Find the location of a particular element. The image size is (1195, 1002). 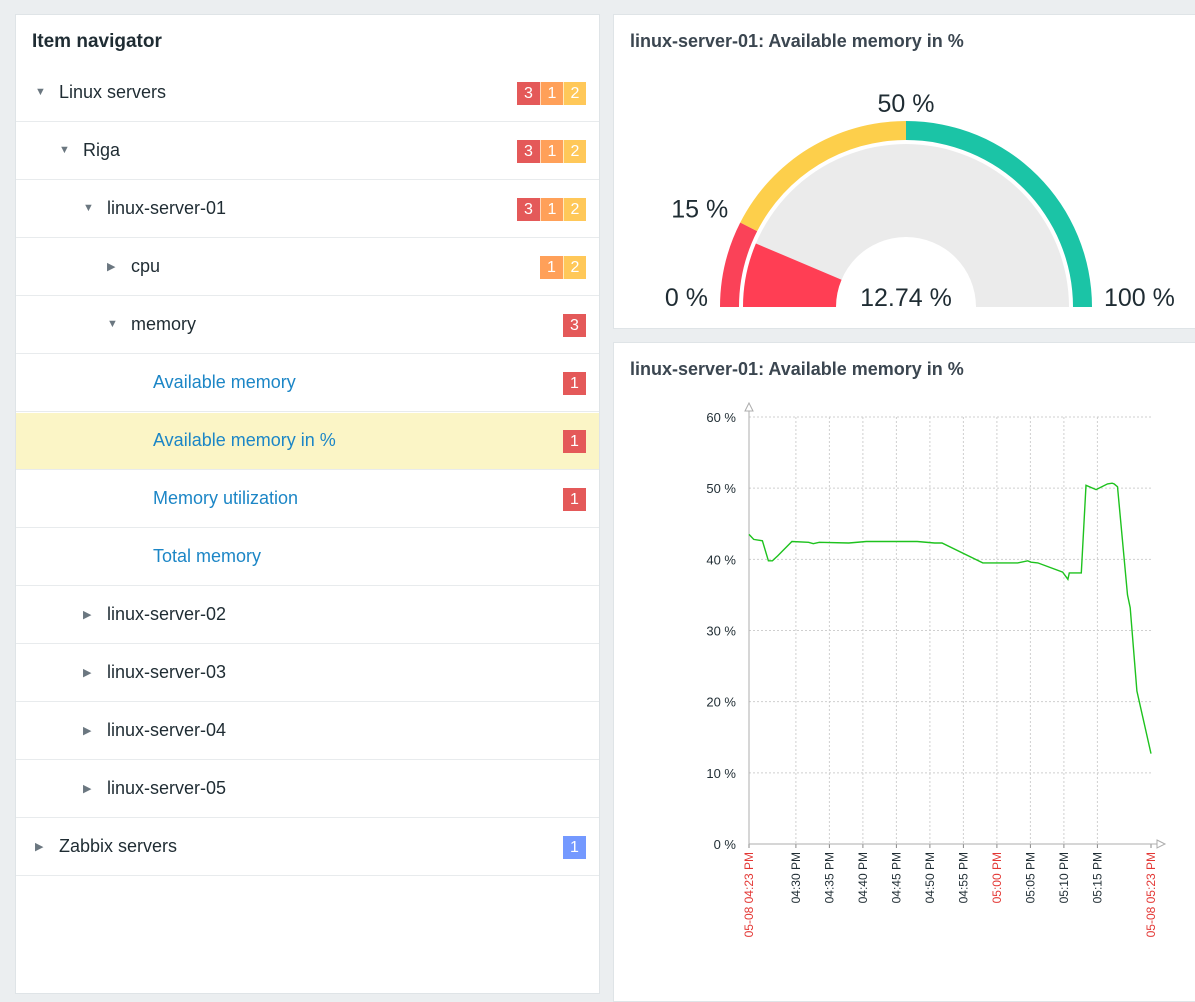

tree-item-label: linux-server-05 is located at coordinates (167, 788).